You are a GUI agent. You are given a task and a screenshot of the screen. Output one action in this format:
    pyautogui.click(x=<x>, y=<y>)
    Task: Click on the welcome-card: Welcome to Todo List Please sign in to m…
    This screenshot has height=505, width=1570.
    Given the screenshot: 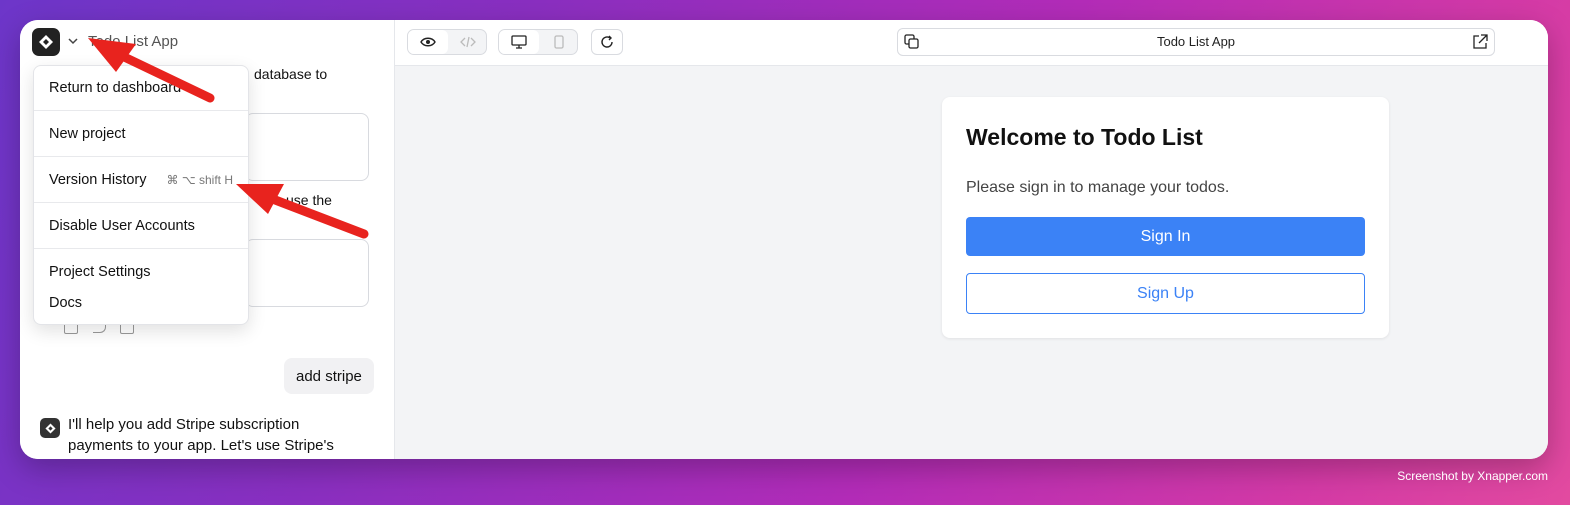 What is the action you would take?
    pyautogui.click(x=1165, y=217)
    